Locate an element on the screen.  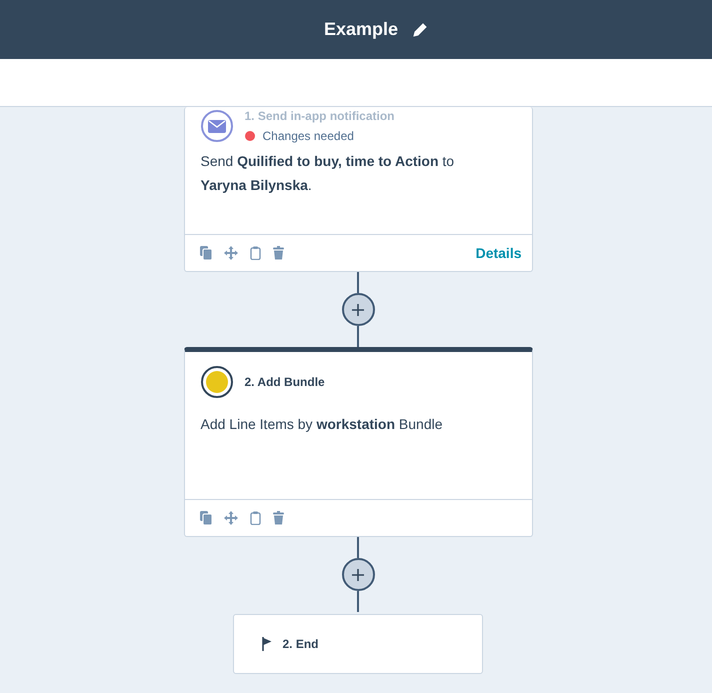
step-description: Send Quilified to buy, time to Action to Yaryna Bilynska. is located at coordinates (328, 173).